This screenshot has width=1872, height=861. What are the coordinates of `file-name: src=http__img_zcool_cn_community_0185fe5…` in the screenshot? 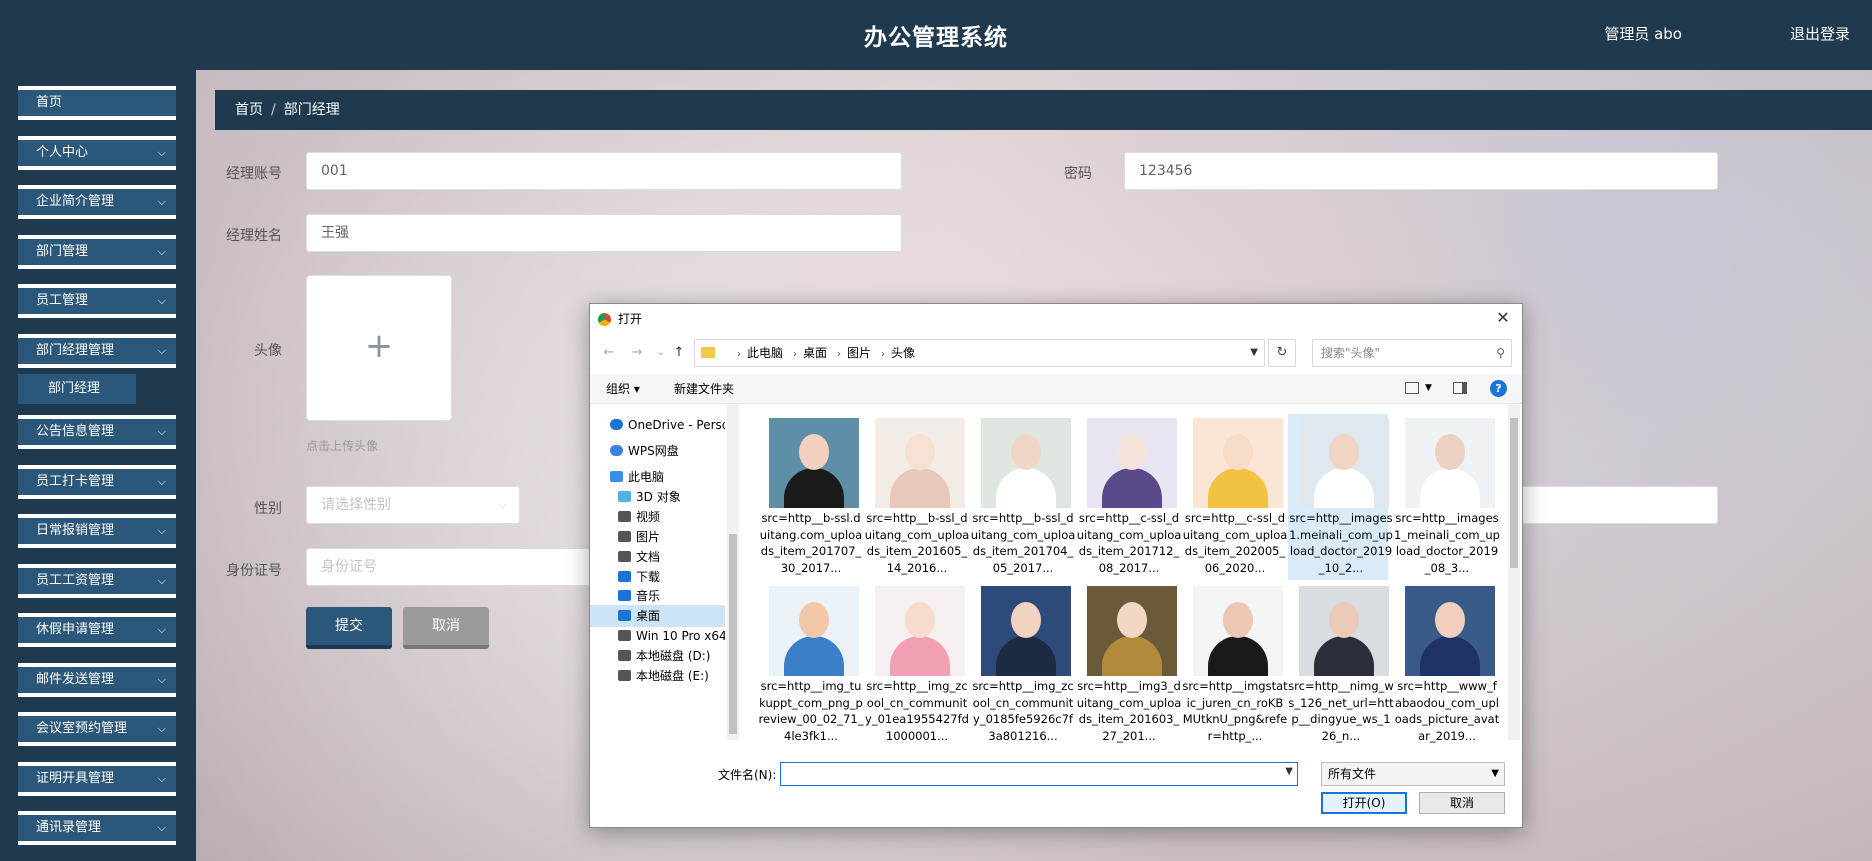 It's located at (1023, 711).